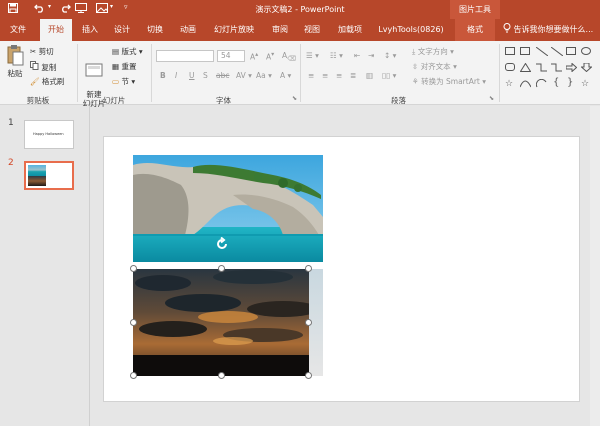 Image resolution: width=600 pixels, height=426 pixels. I want to click on tab-file: 文件, so click(18, 30).